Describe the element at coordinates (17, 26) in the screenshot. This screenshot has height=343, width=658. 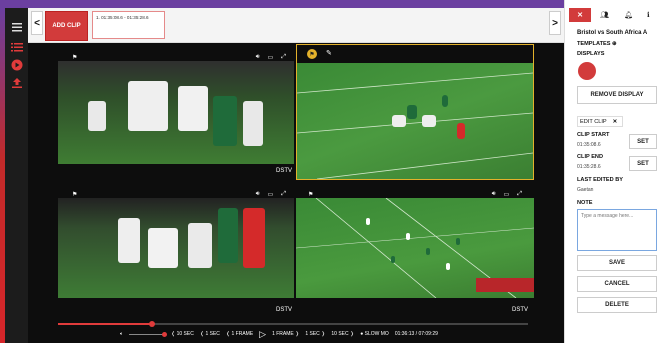
I see `menu-icon` at that location.